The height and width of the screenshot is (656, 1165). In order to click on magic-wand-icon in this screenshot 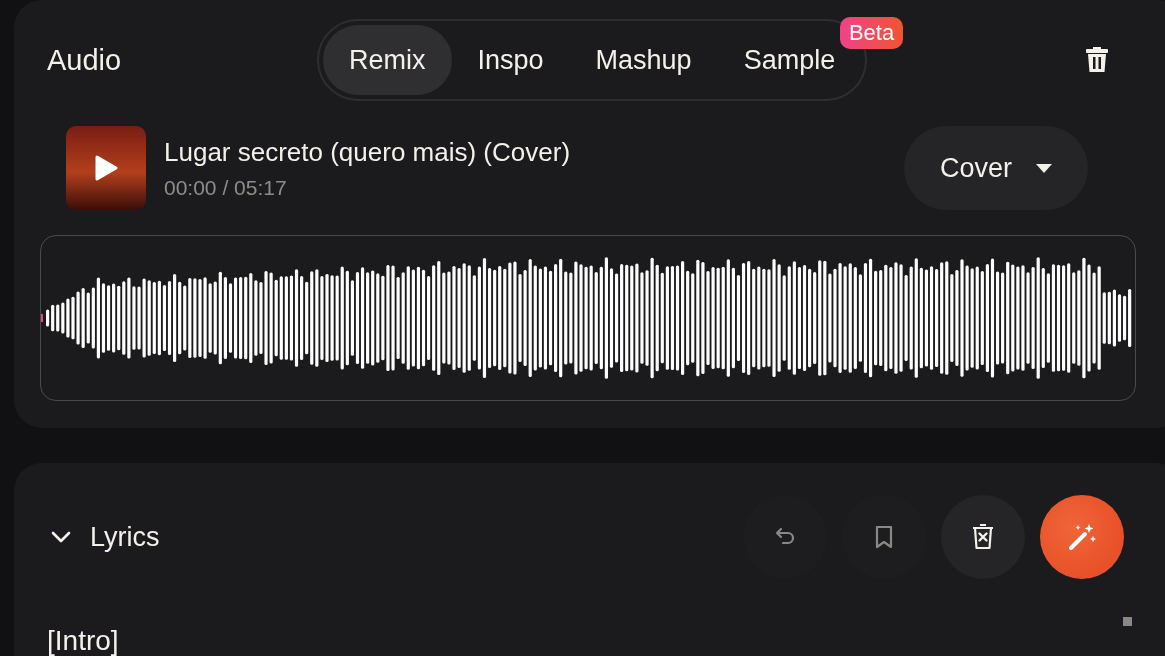, I will do `click(1082, 537)`.